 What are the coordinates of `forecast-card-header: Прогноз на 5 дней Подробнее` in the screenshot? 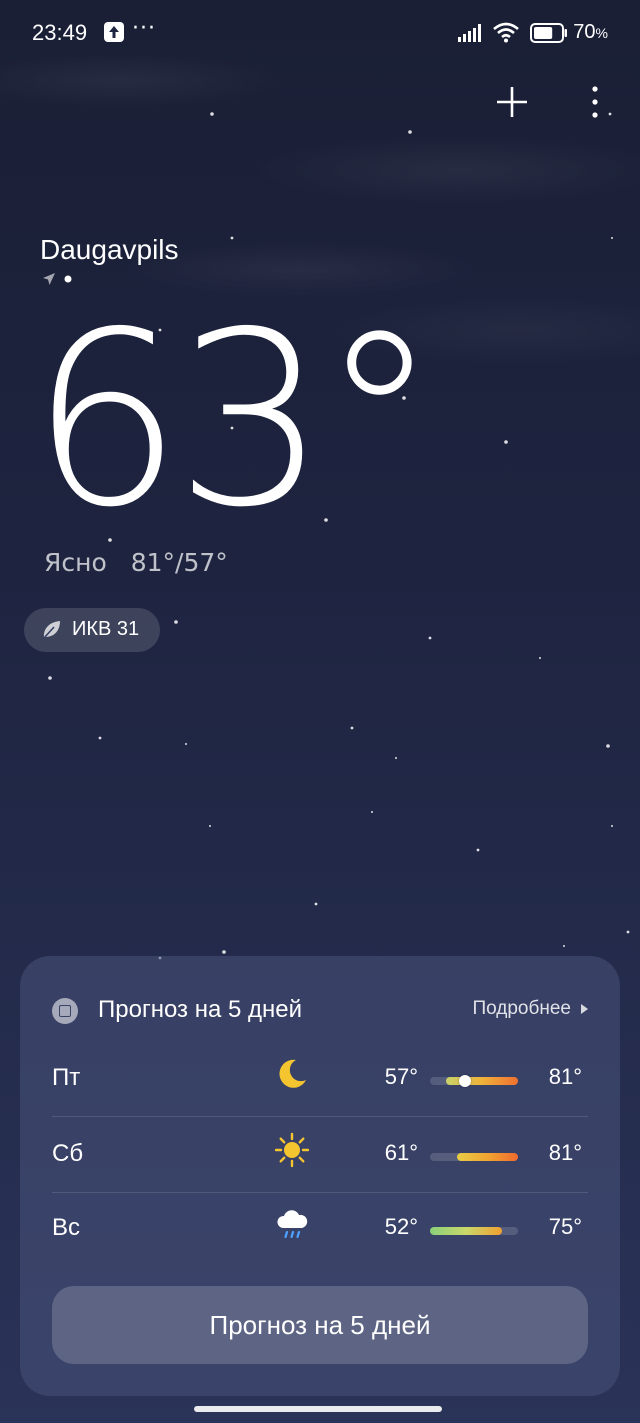 It's located at (320, 1012).